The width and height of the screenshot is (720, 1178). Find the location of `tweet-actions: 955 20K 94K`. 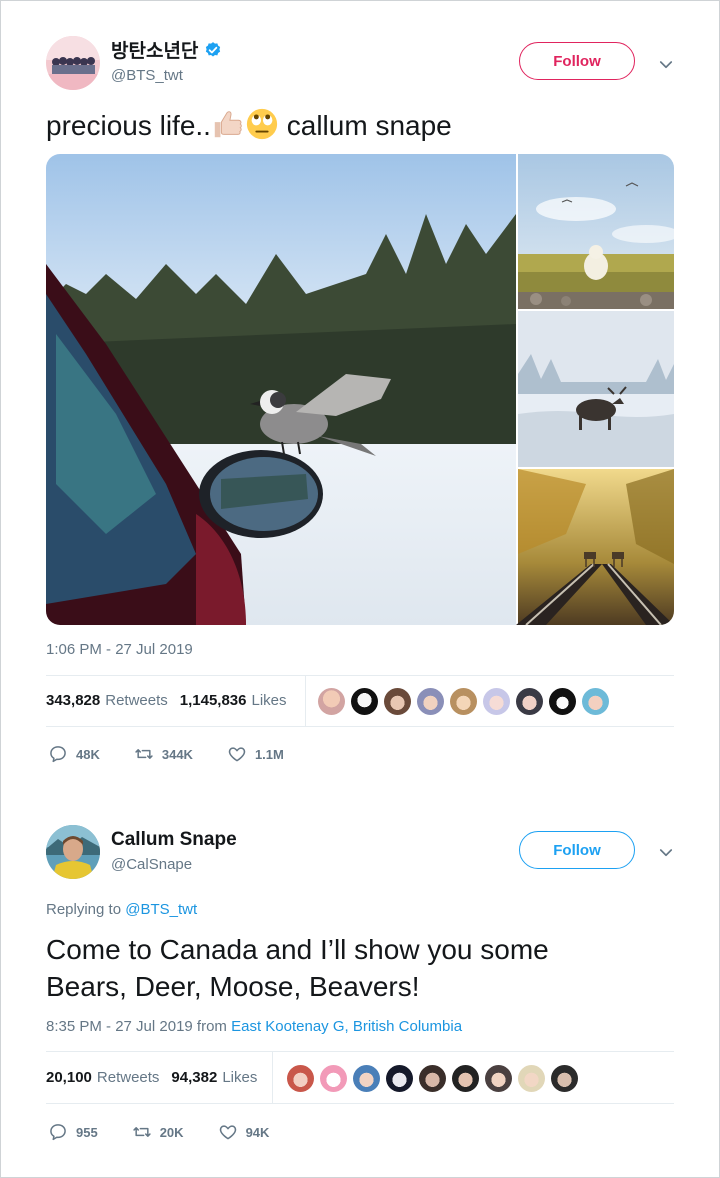

tweet-actions: 955 20K 94K is located at coordinates (175, 1132).